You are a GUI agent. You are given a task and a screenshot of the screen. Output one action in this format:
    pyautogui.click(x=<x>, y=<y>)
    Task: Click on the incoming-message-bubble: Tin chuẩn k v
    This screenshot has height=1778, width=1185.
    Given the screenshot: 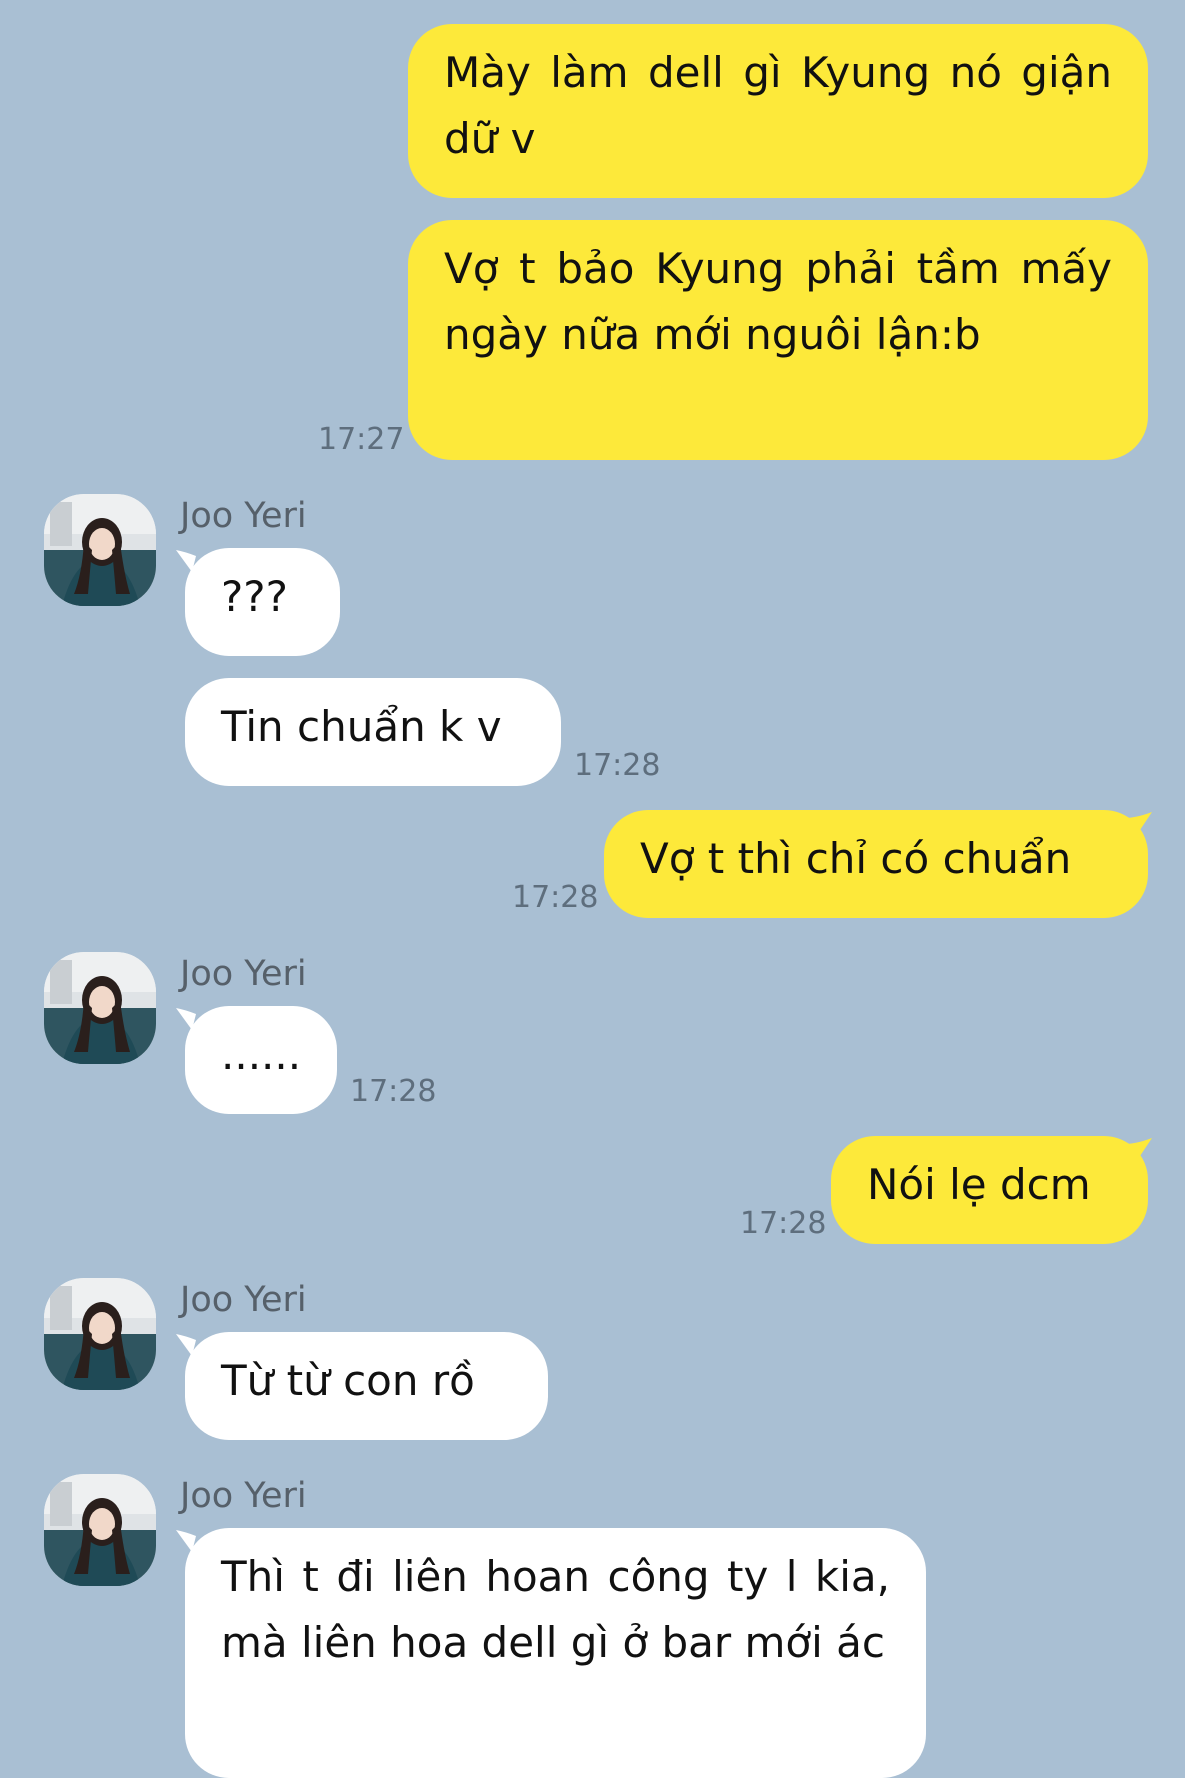 What is the action you would take?
    pyautogui.click(x=373, y=732)
    